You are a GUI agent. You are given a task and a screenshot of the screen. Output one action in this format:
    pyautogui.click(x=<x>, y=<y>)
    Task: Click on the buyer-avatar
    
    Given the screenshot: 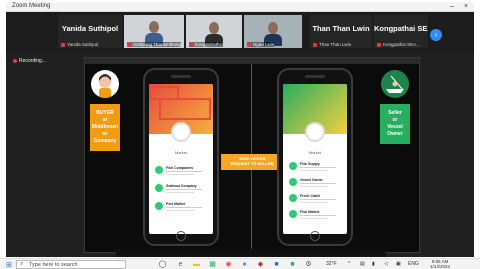 What is the action you would take?
    pyautogui.click(x=105, y=84)
    